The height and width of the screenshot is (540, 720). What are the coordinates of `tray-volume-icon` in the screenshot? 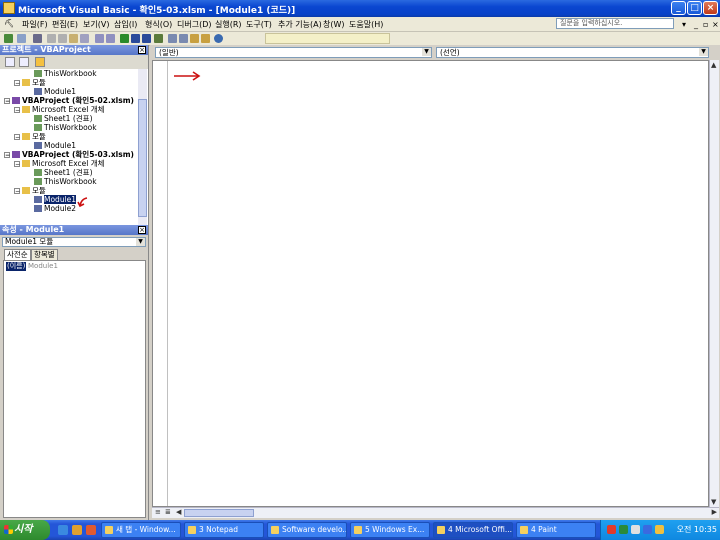 It's located at (647, 529).